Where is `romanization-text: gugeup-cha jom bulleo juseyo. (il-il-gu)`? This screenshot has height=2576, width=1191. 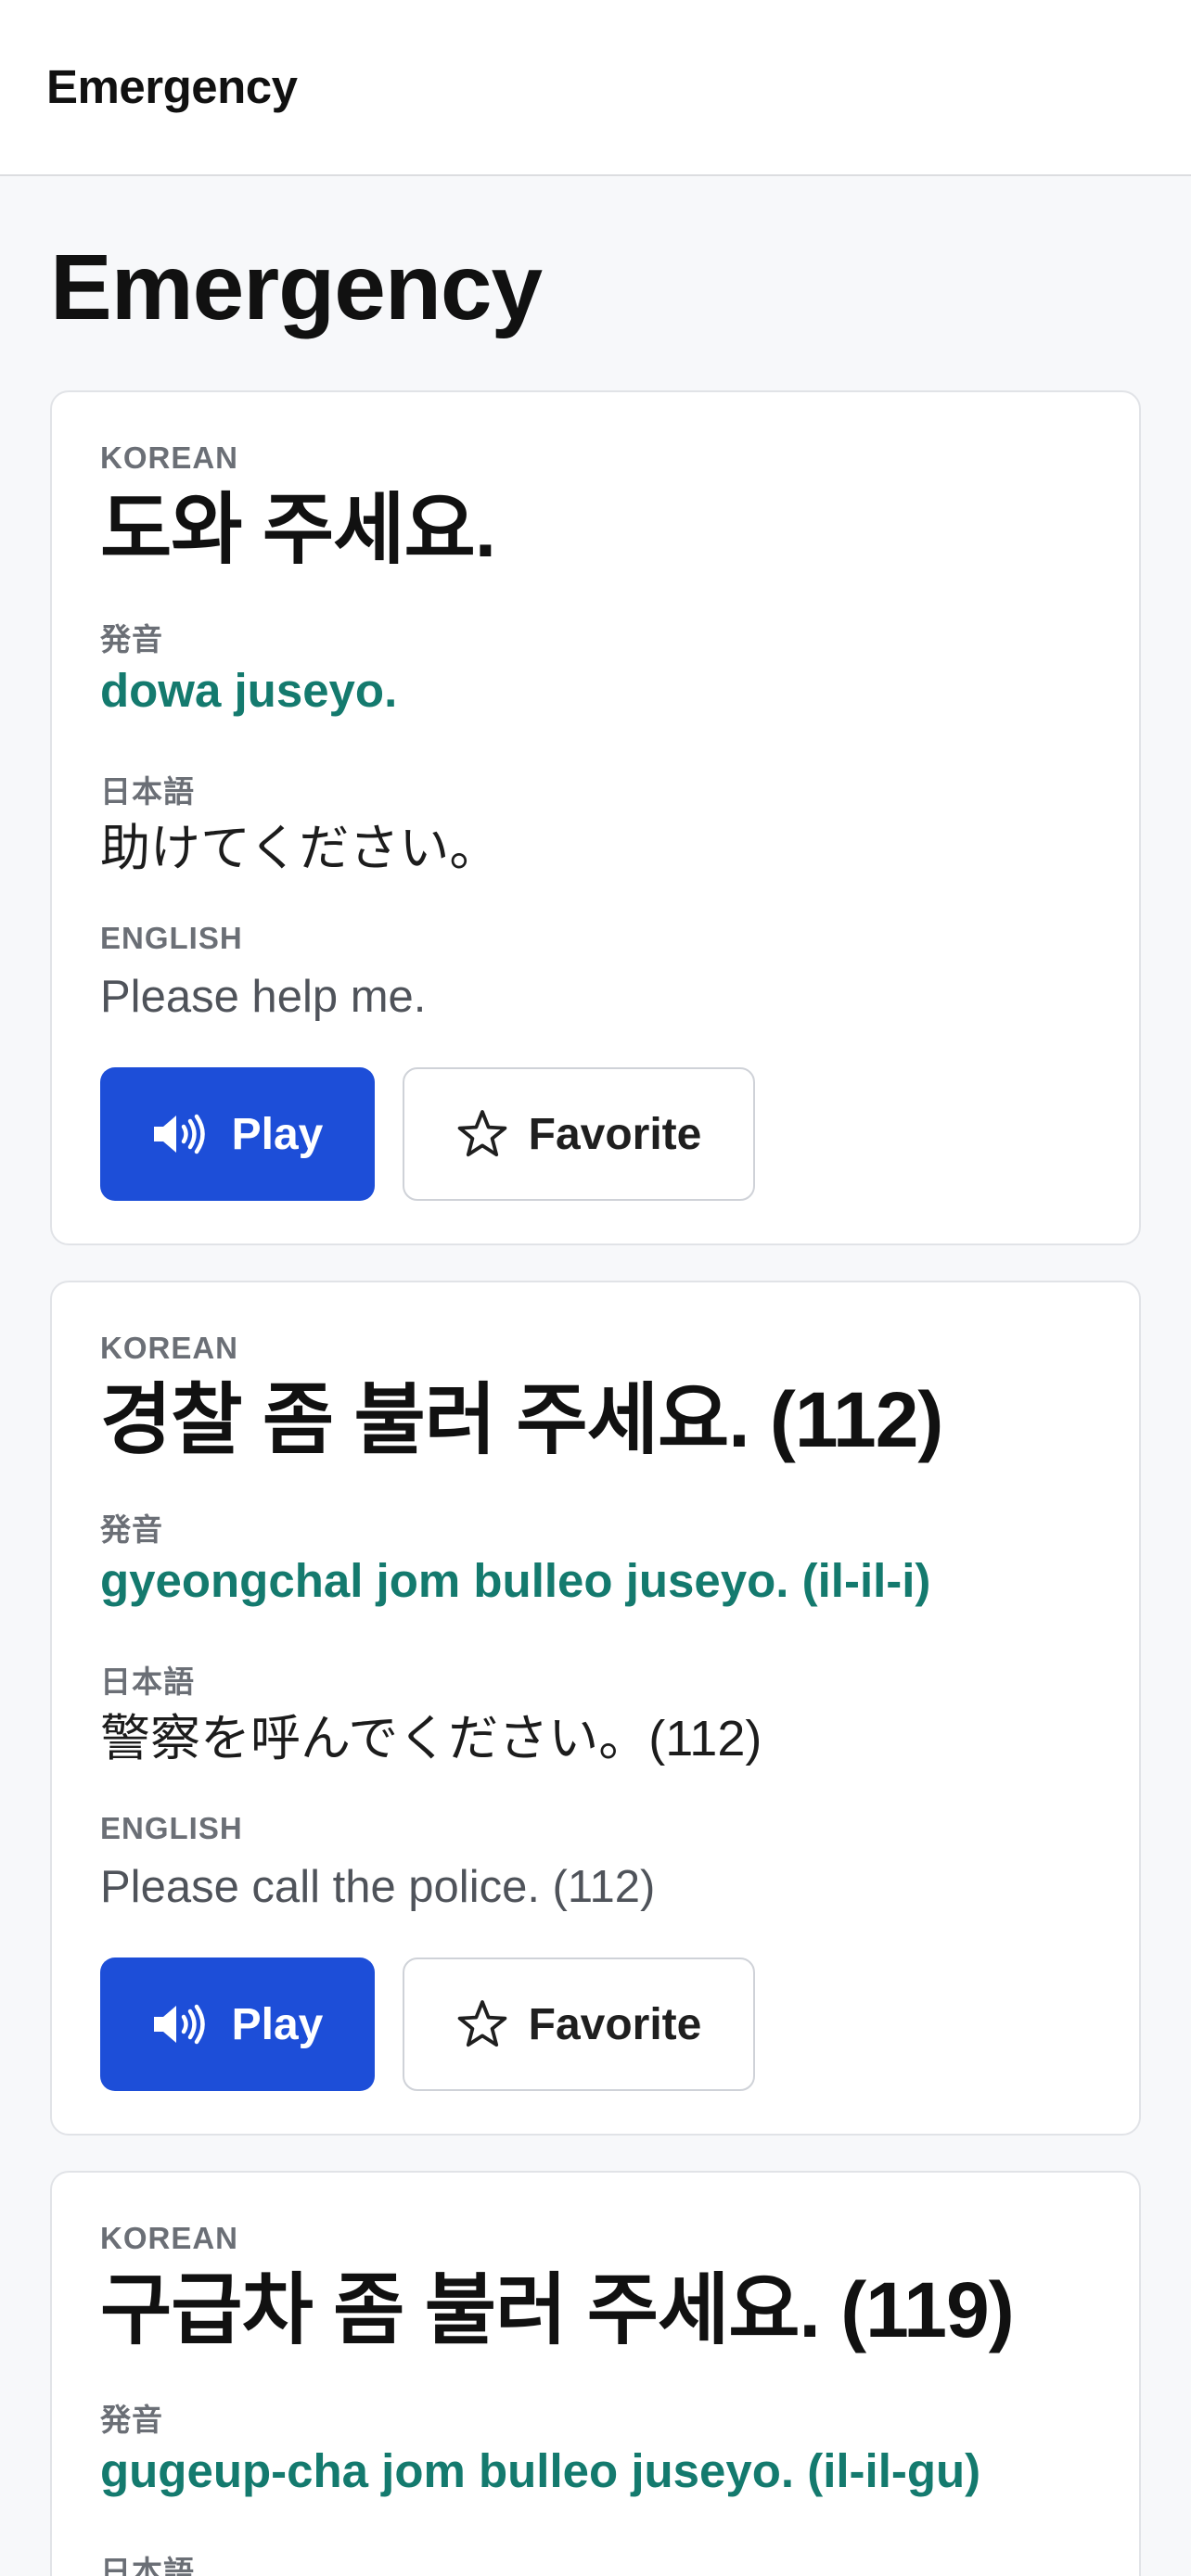 romanization-text: gugeup-cha jom bulleo juseyo. (il-il-gu) is located at coordinates (540, 2471).